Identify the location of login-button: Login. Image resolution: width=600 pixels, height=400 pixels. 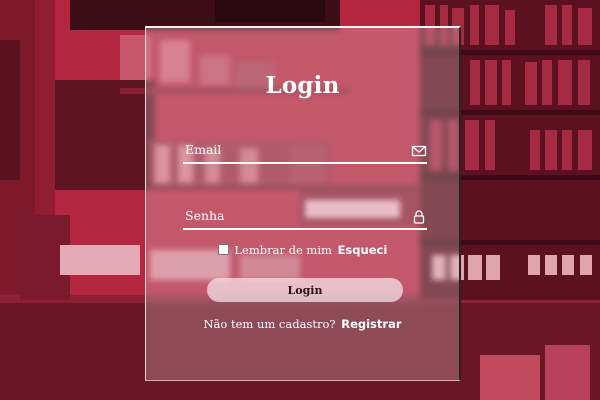
(305, 290).